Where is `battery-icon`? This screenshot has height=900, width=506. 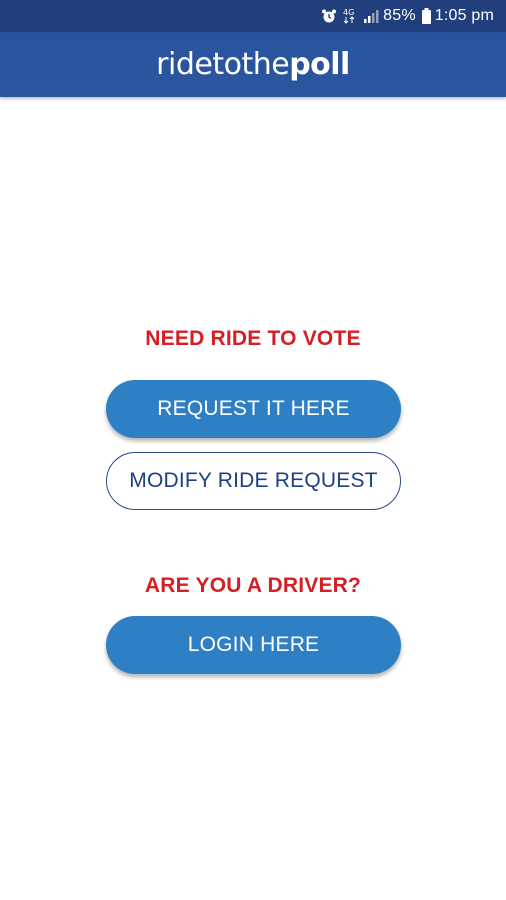
battery-icon is located at coordinates (426, 16).